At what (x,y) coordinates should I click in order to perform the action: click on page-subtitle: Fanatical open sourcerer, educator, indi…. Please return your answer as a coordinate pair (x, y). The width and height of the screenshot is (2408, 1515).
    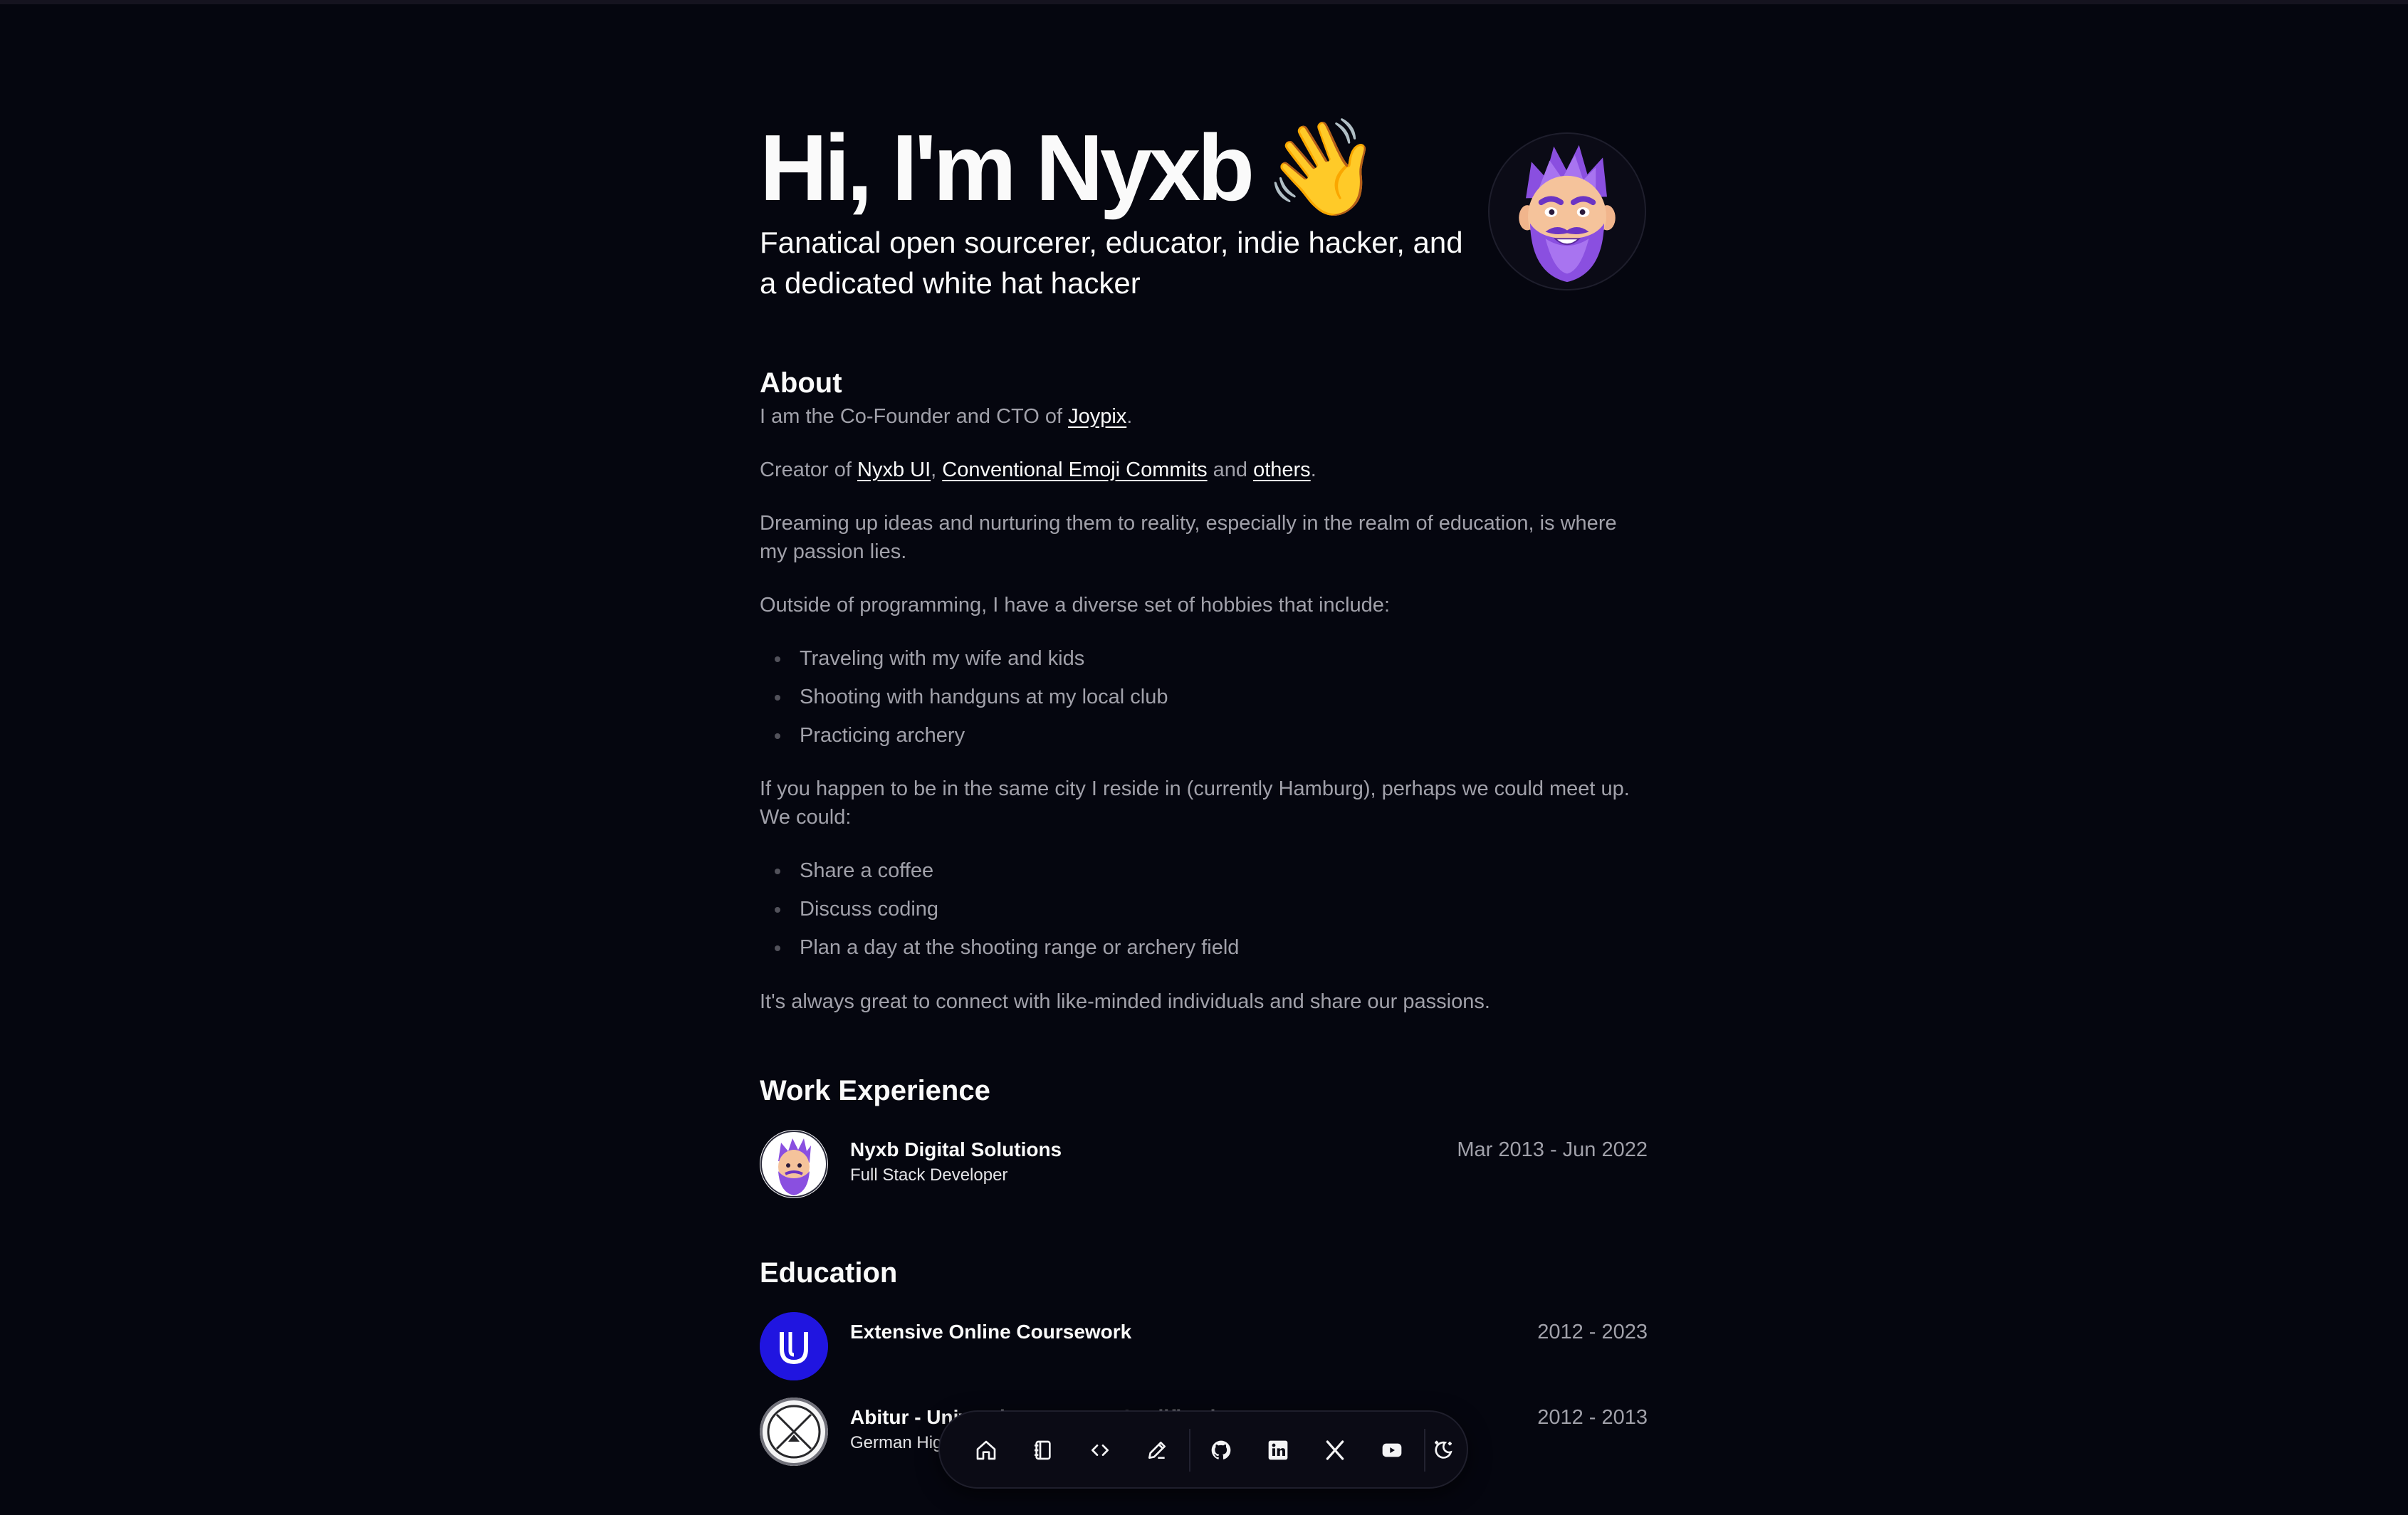
    Looking at the image, I should click on (1111, 263).